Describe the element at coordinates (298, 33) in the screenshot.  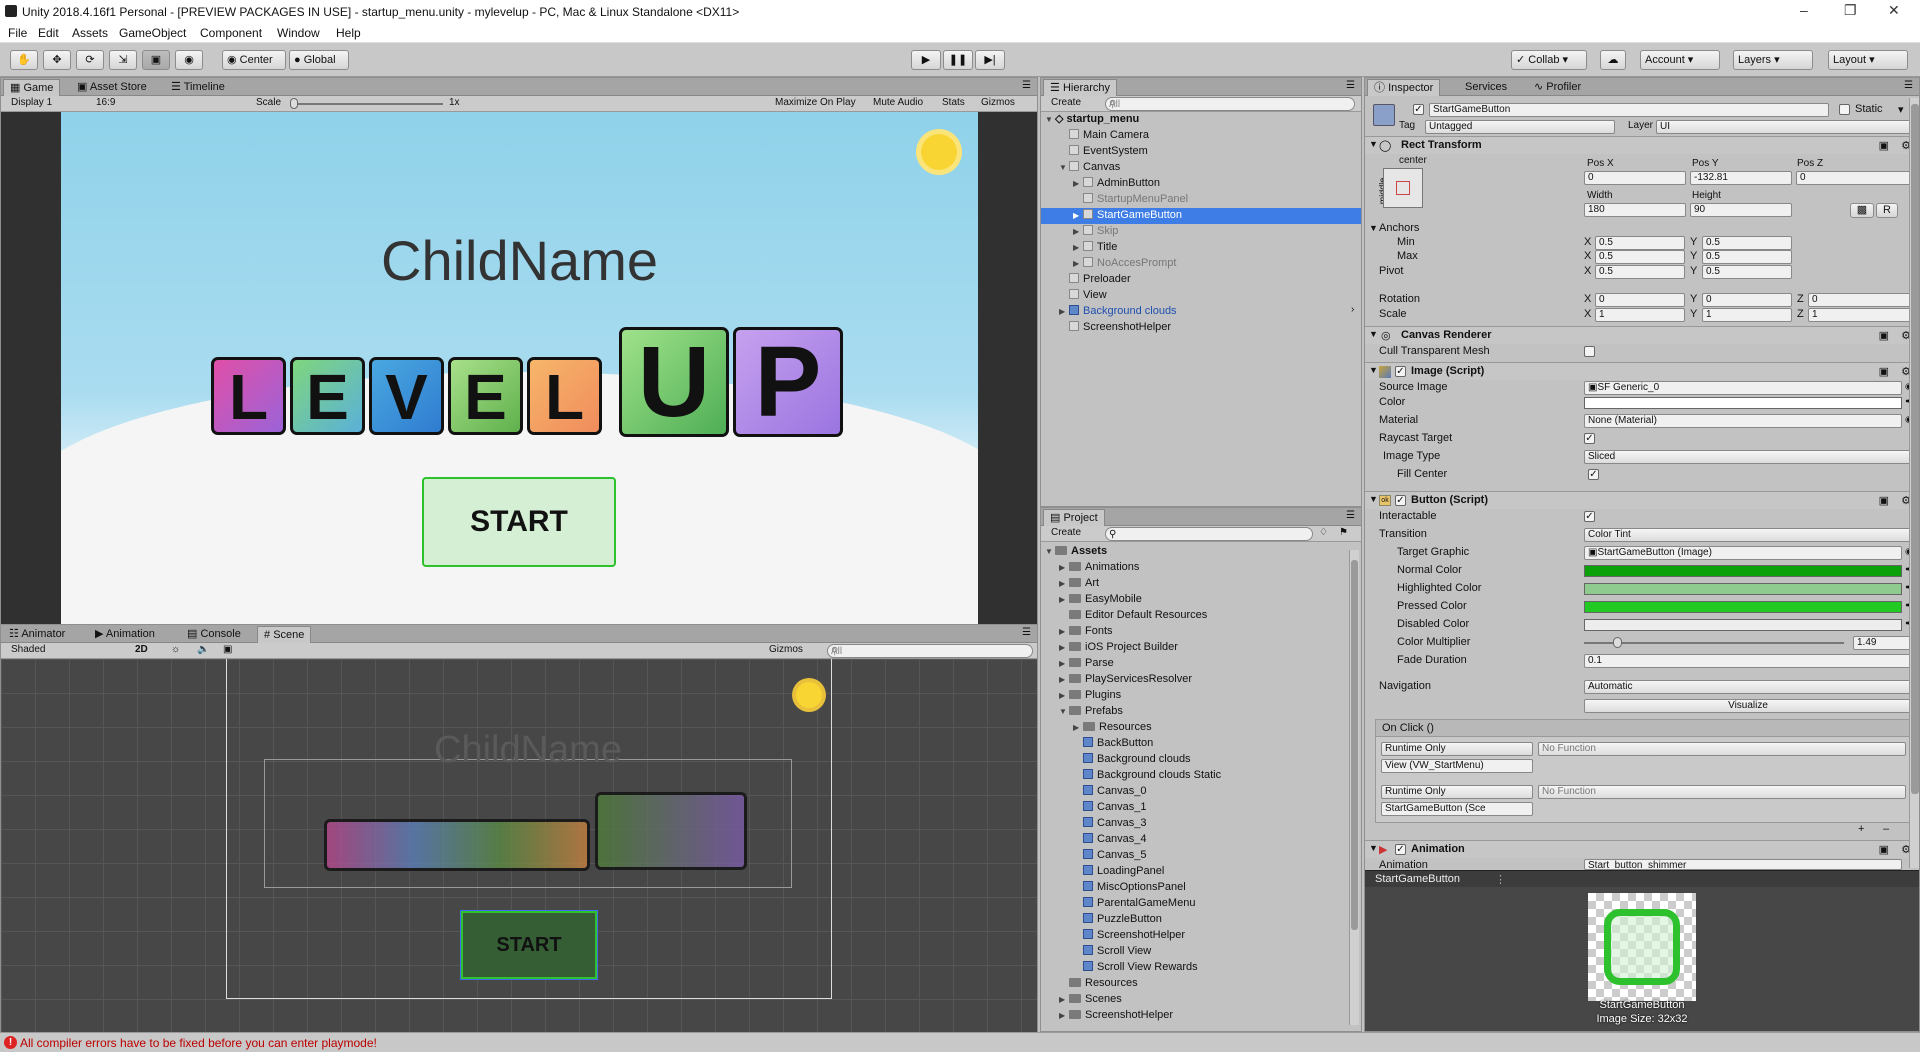
I see `menu-window: Window` at that location.